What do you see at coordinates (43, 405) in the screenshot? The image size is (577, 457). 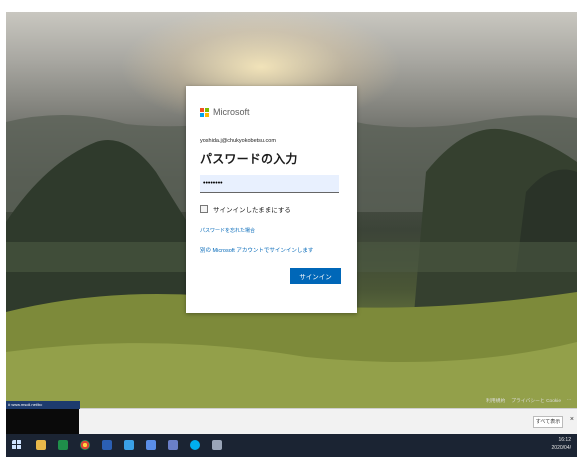 I see `download-item-title: # www.msoli.net/bc` at bounding box center [43, 405].